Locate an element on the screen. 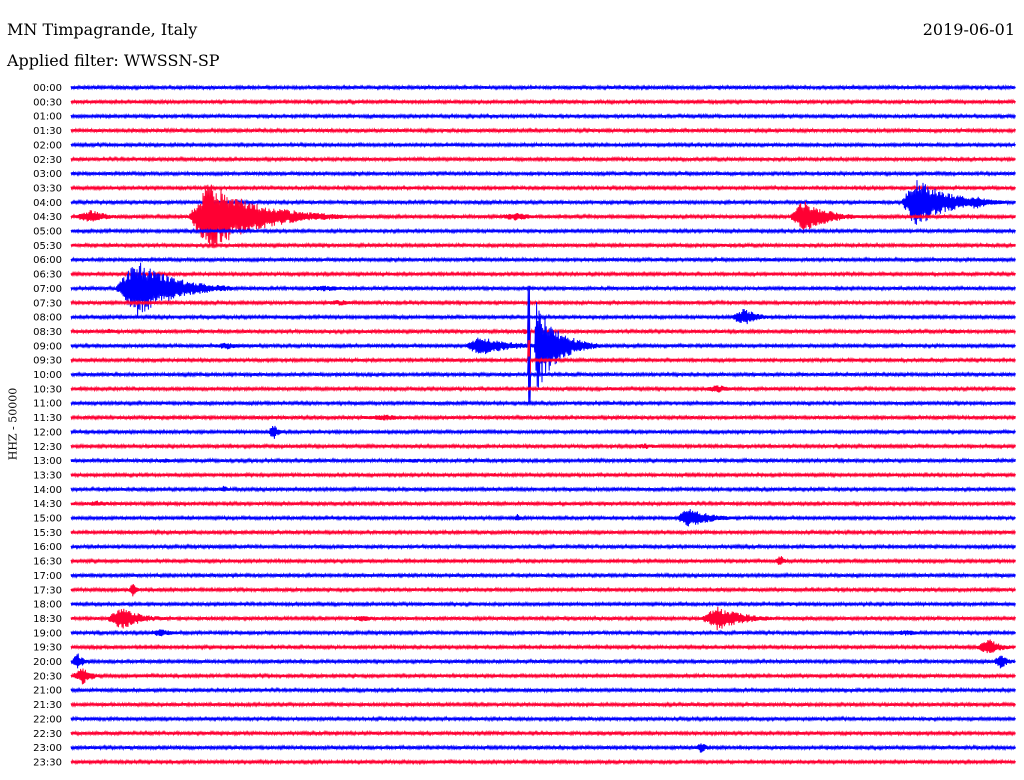  time-tick-label: 04:00 is located at coordinates (47, 203).